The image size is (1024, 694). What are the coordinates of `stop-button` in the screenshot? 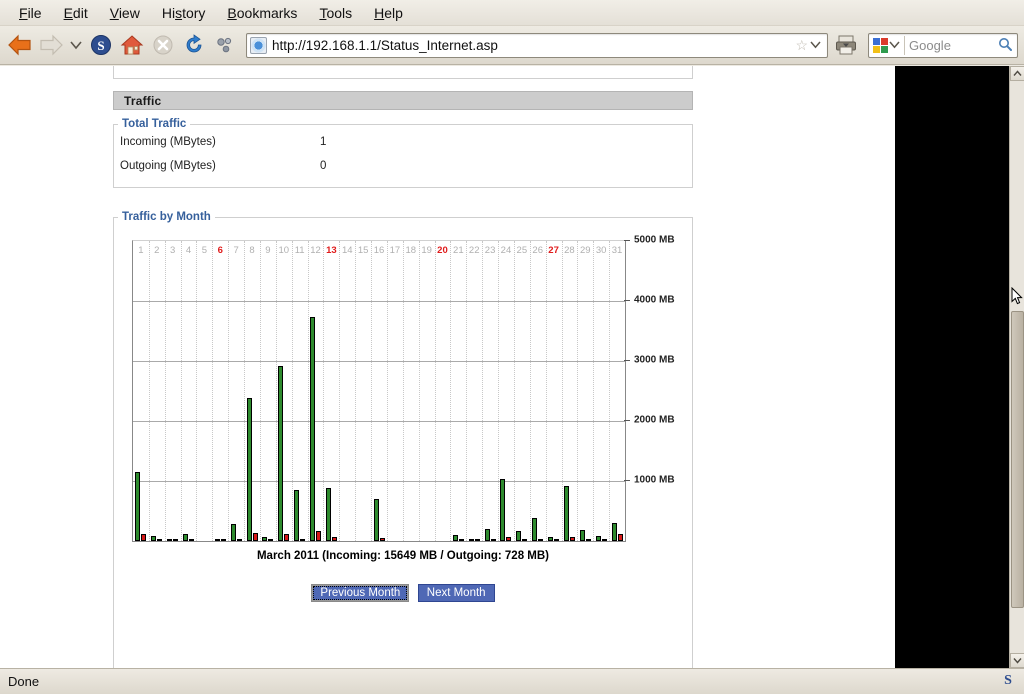 It's located at (163, 45).